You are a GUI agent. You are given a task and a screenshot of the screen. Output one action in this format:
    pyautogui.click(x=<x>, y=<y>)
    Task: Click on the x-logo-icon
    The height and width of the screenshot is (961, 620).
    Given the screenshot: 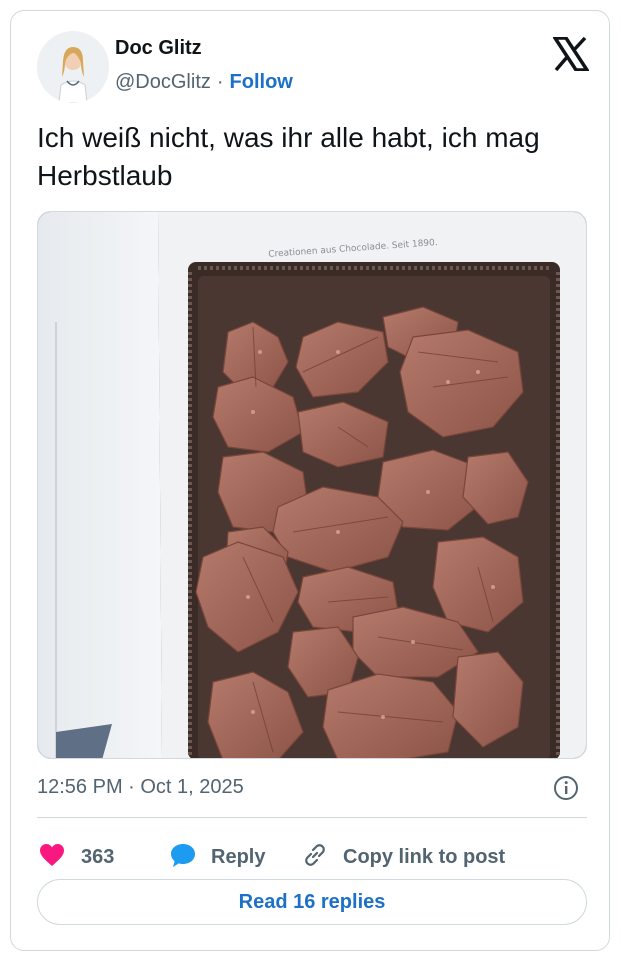 What is the action you would take?
    pyautogui.click(x=571, y=54)
    